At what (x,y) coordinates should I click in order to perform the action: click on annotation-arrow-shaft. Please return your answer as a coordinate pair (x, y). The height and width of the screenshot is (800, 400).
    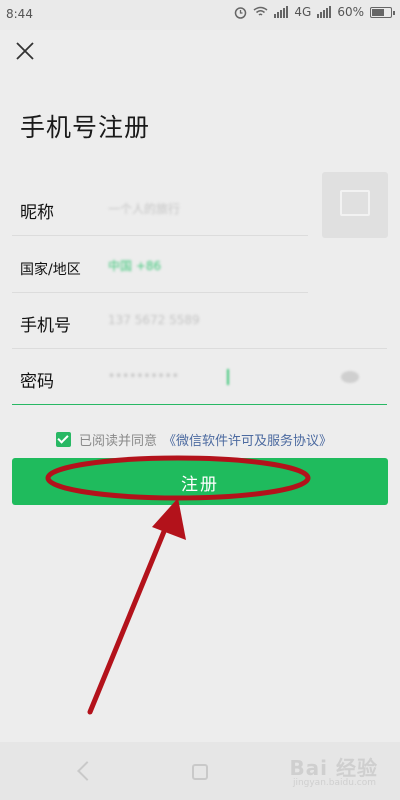
    Looking at the image, I should click on (131, 612).